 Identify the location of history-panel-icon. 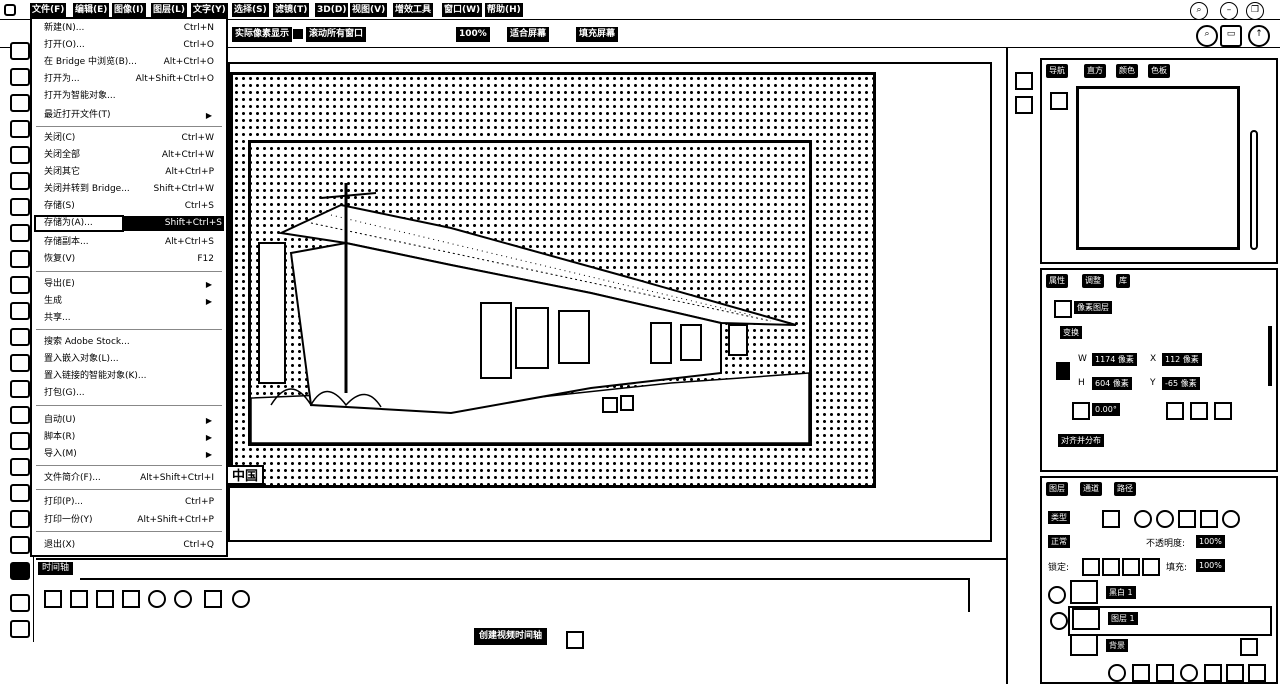
(1024, 81).